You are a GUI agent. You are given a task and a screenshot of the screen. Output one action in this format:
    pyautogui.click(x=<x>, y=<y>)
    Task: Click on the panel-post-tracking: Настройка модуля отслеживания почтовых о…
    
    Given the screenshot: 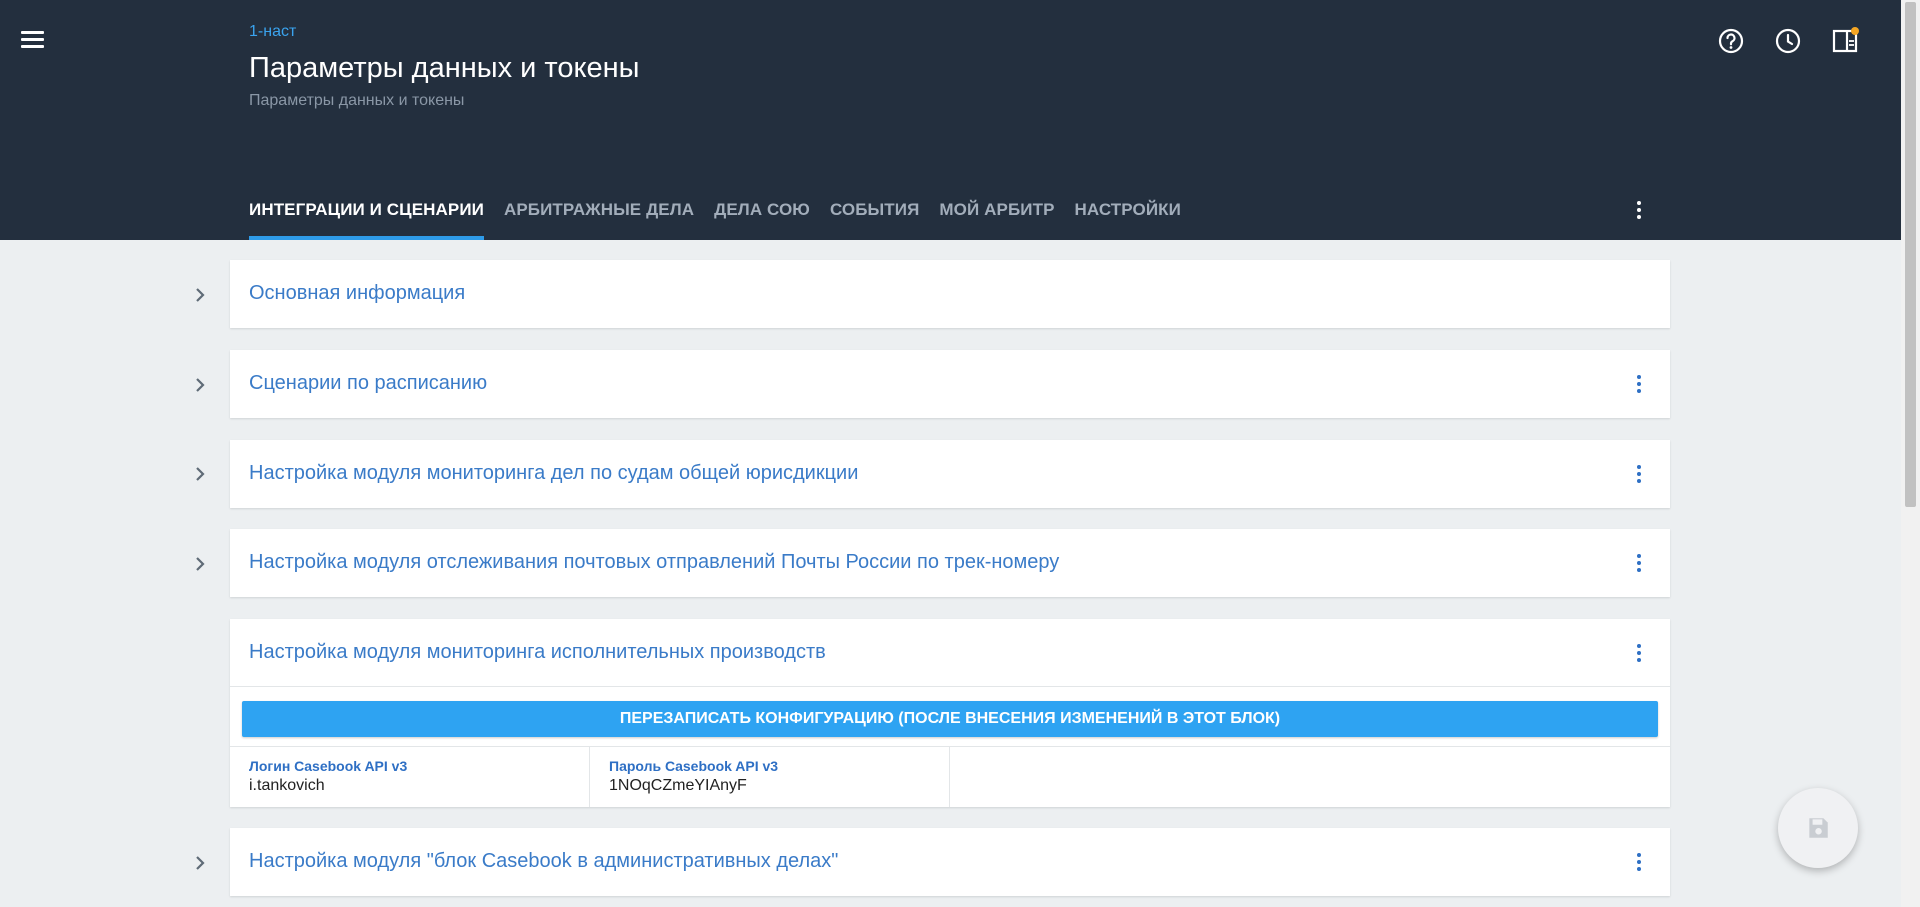 What is the action you would take?
    pyautogui.click(x=950, y=563)
    